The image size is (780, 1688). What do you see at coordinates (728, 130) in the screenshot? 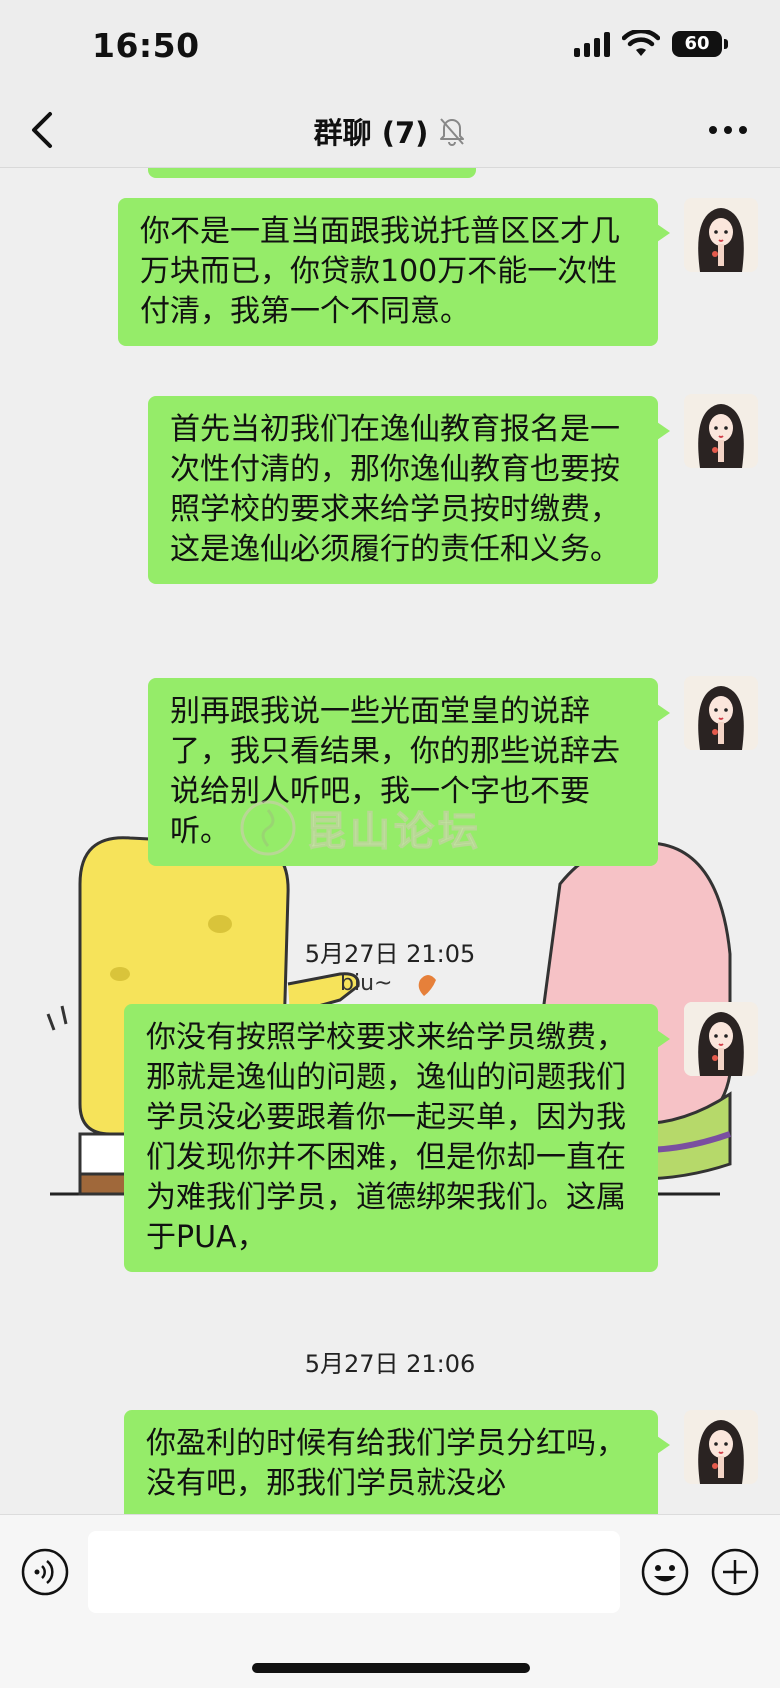
I see `more-icon` at bounding box center [728, 130].